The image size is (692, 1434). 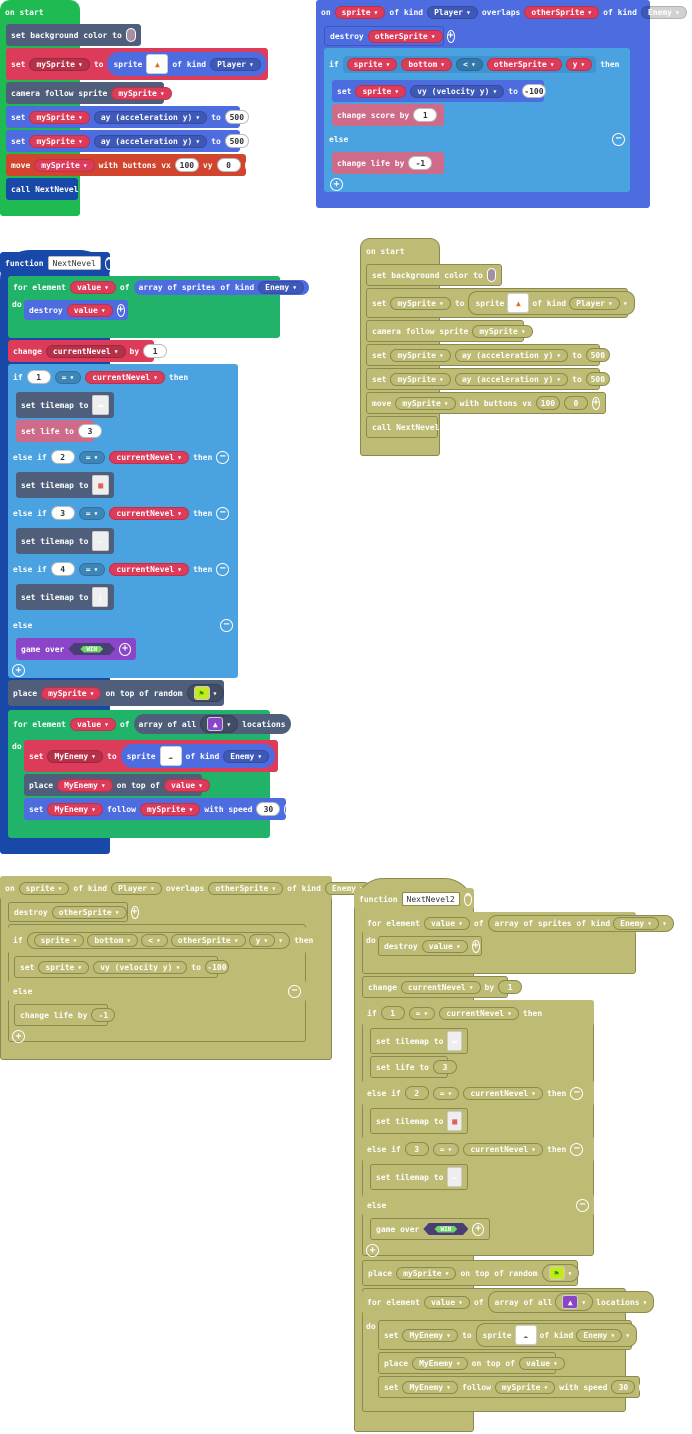 I want to click on set-ay-block-1: set mySprite ay (acceleration y) to 500, so click(x=127, y=117).